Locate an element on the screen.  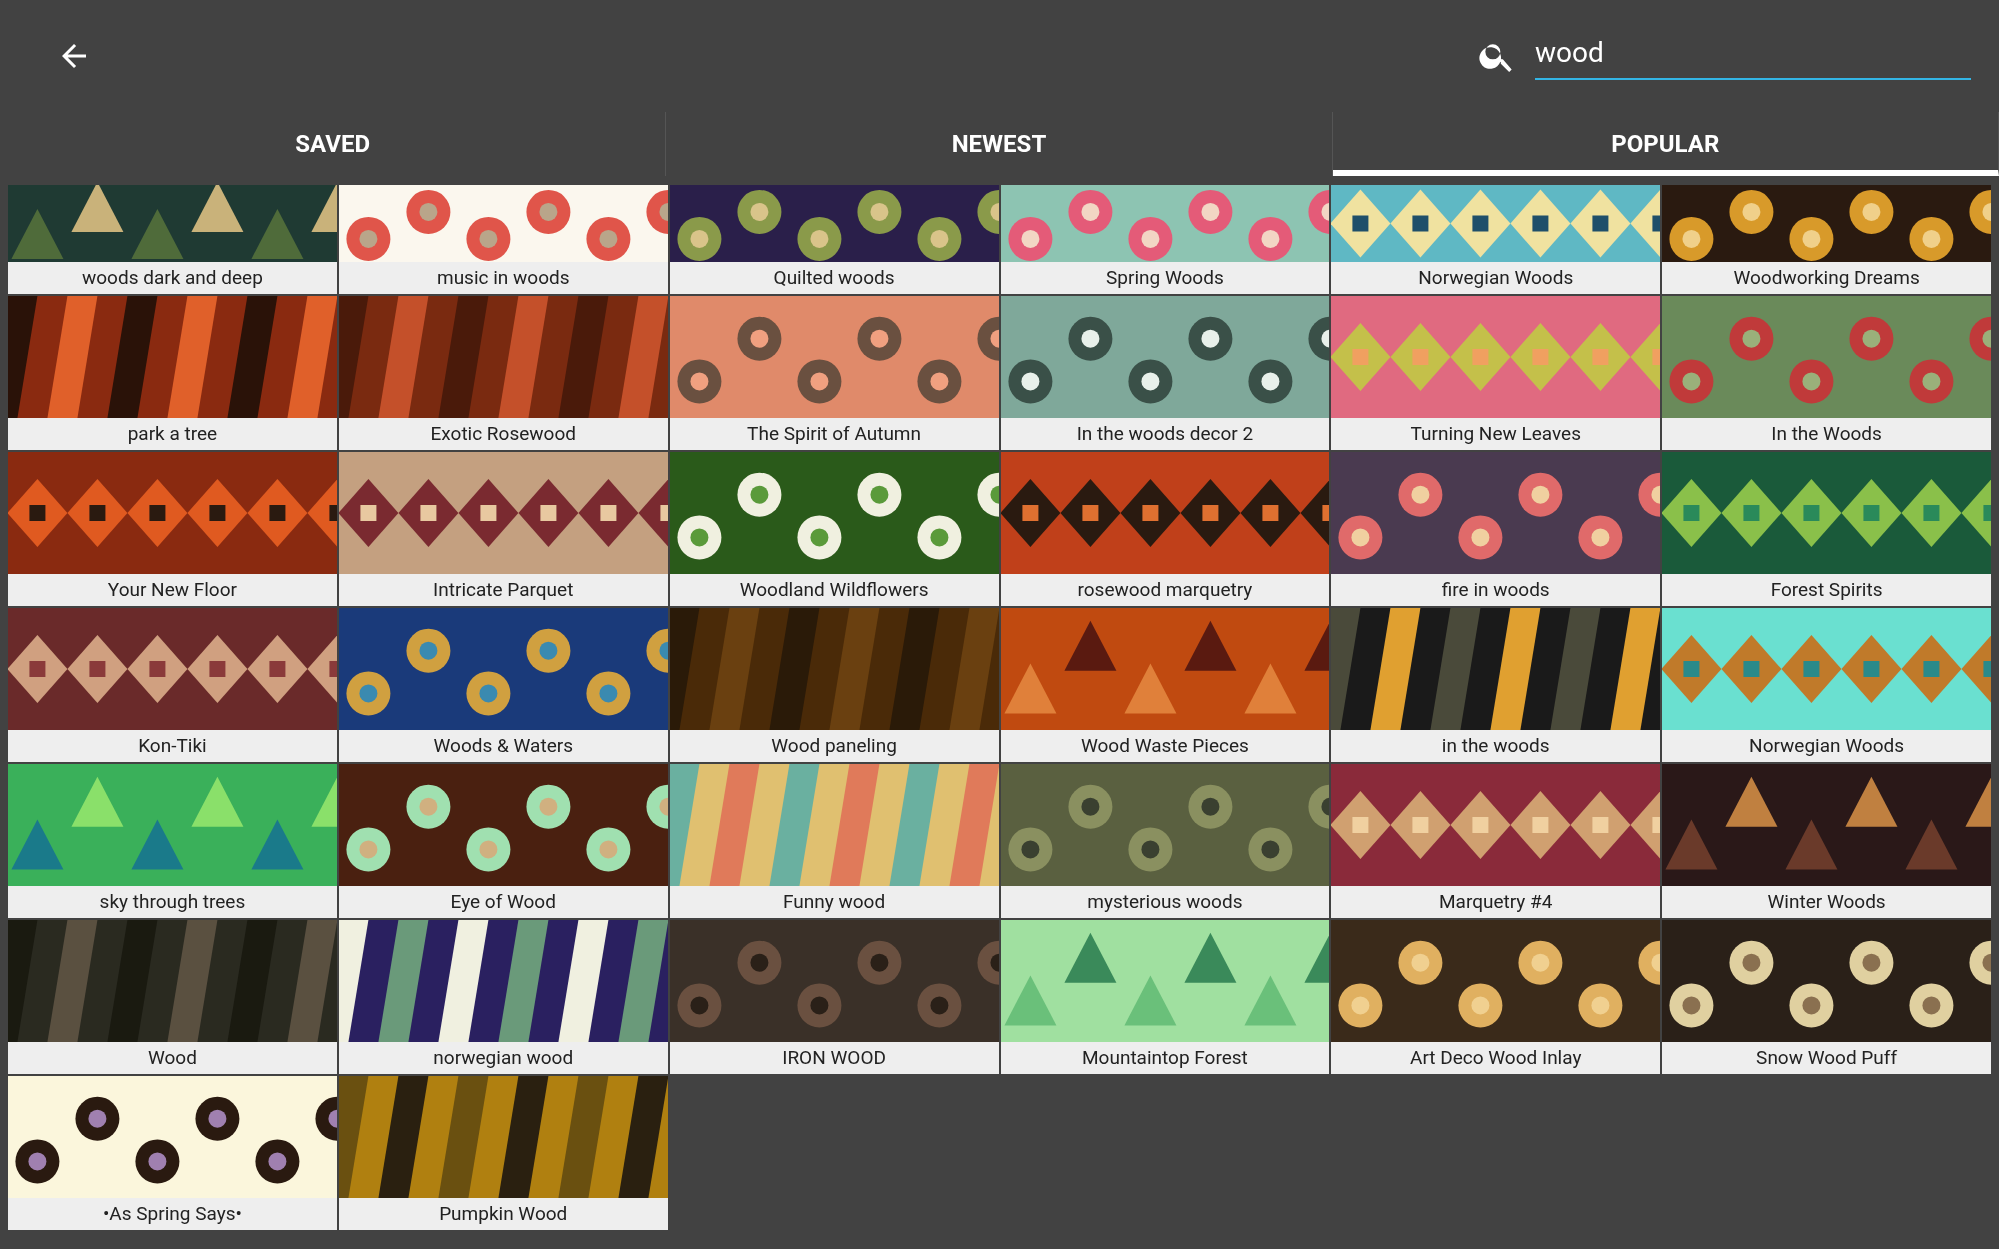
pattern-title: rosewood marquetry is located at coordinates (1165, 590).